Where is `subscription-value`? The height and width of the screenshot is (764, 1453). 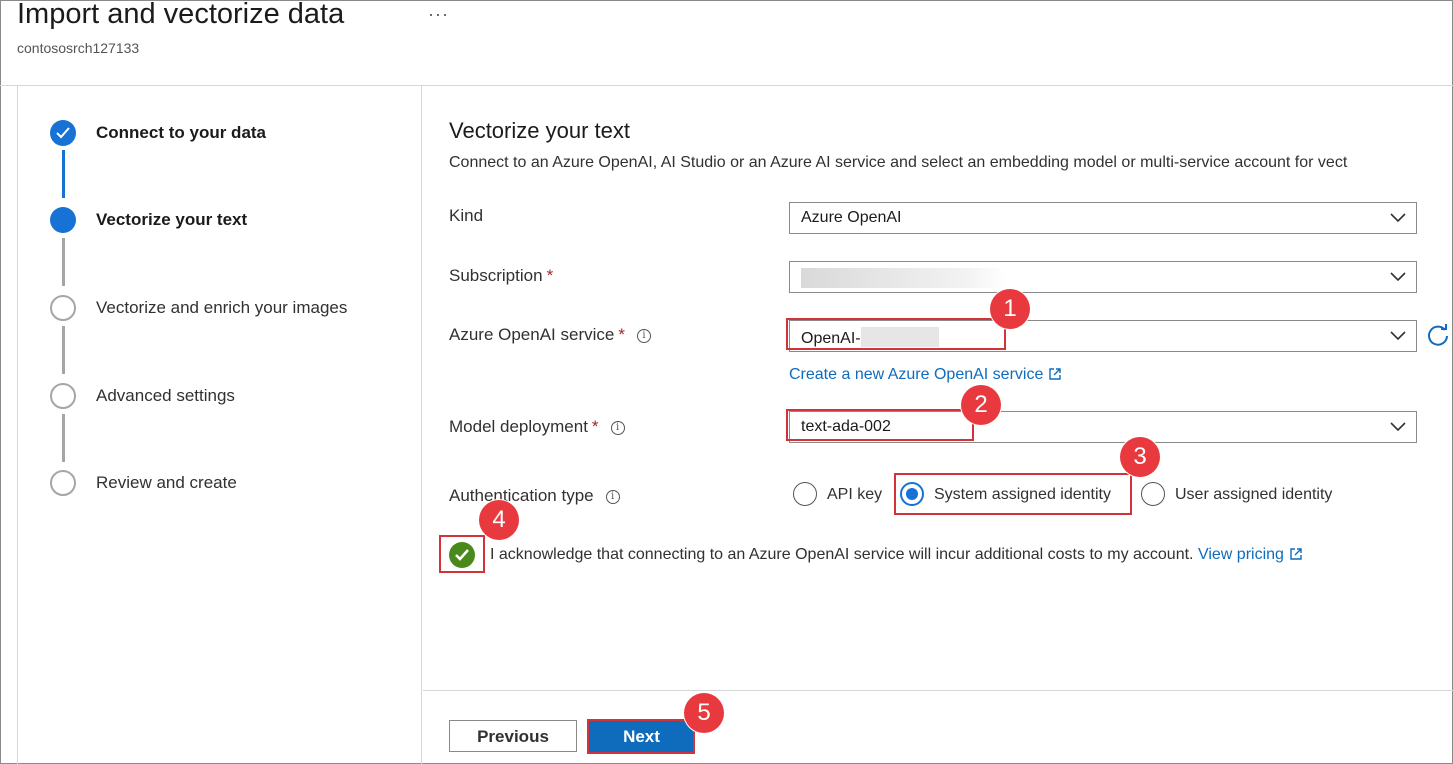
subscription-value is located at coordinates (903, 278).